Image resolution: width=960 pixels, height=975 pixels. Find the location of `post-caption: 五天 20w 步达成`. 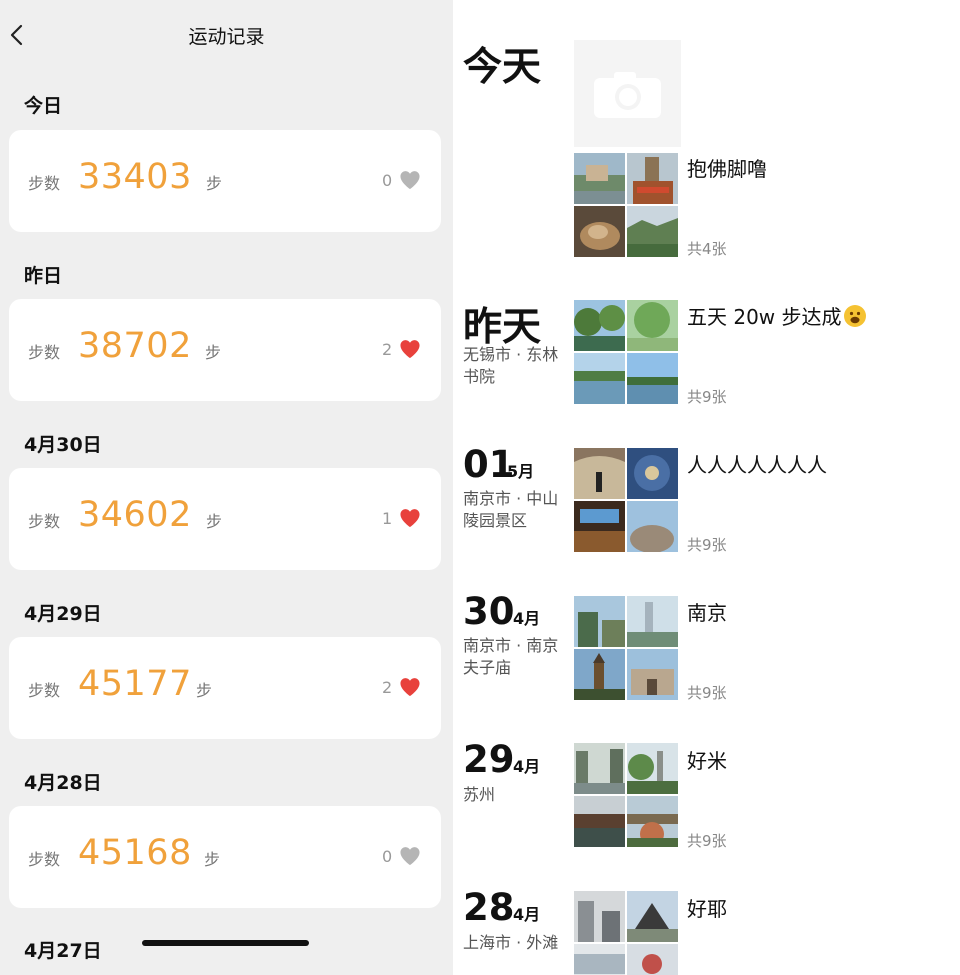

post-caption: 五天 20w 步达成 is located at coordinates (776, 315).